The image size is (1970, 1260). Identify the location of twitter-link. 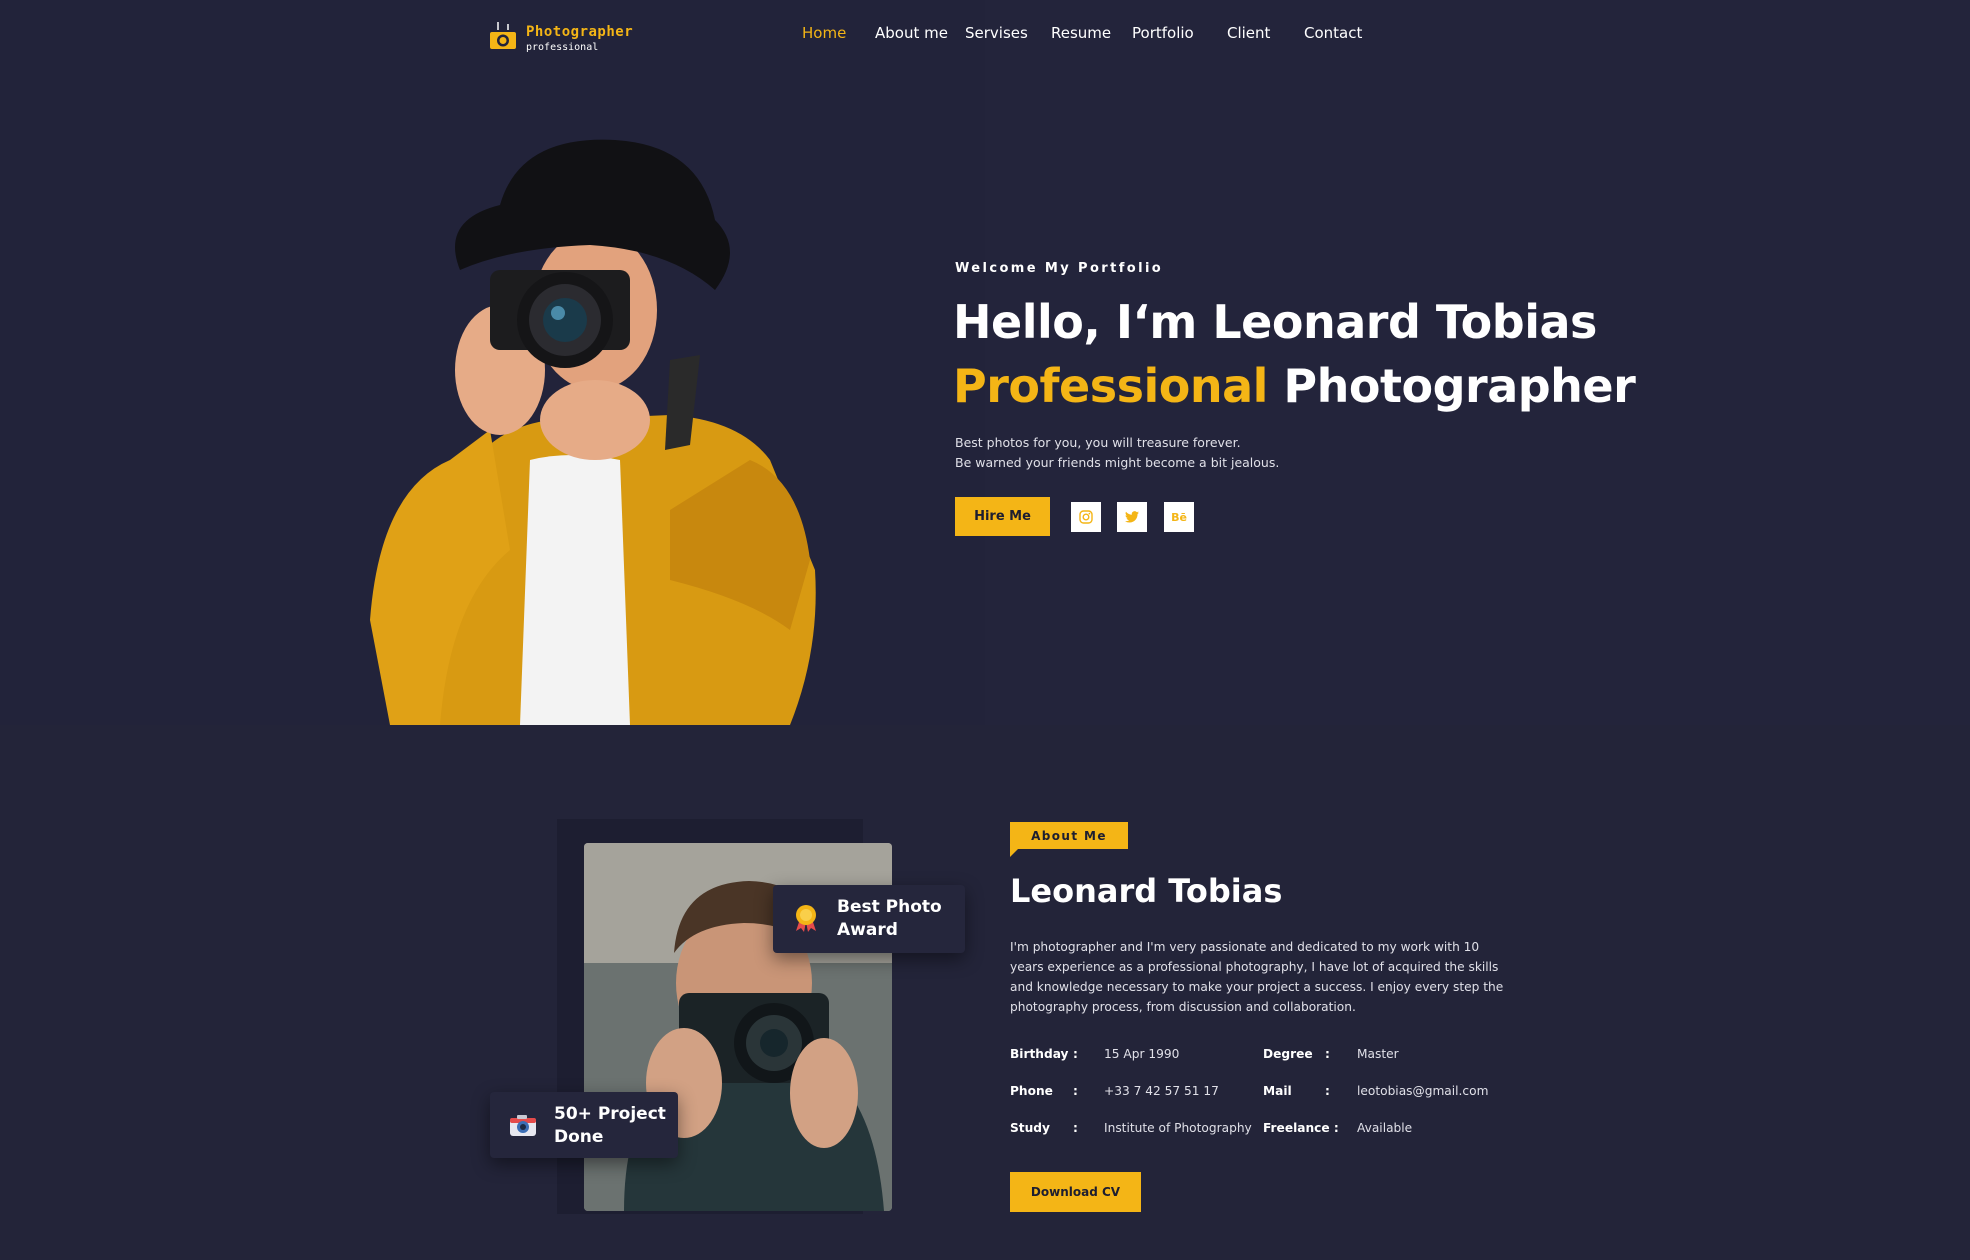
(1132, 517).